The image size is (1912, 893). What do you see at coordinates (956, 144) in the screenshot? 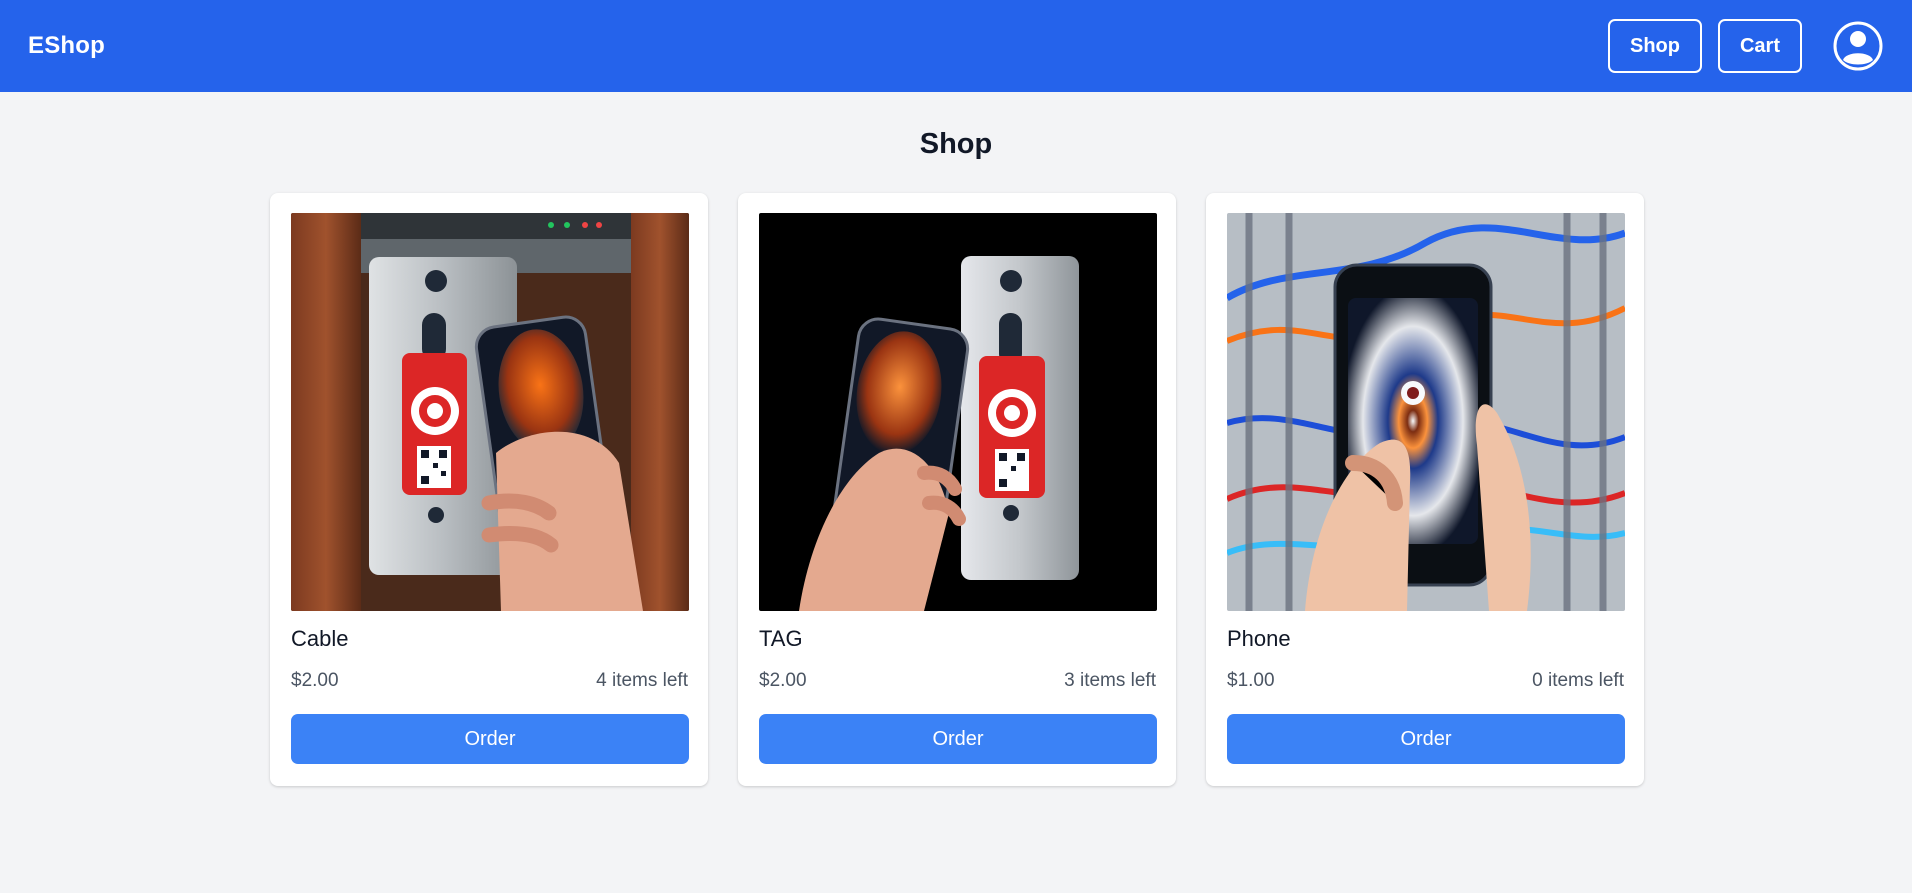
I see `page-title: Shop` at bounding box center [956, 144].